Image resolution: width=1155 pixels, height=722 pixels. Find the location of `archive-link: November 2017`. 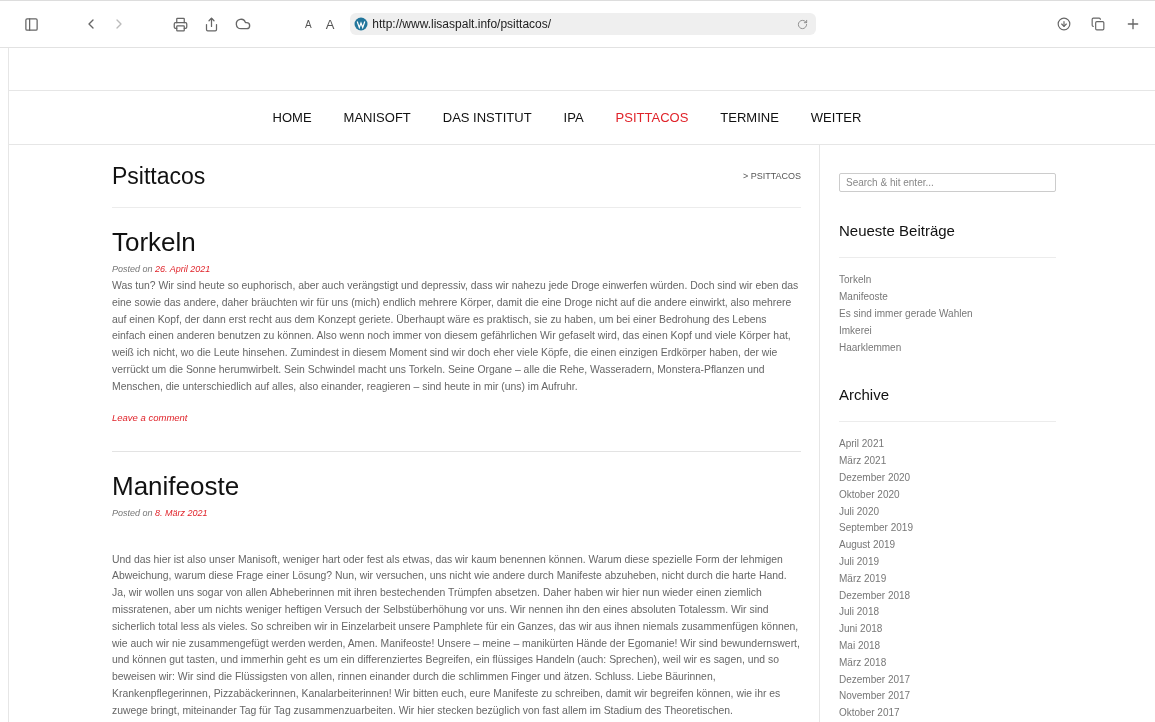

archive-link: November 2017 is located at coordinates (947, 697).